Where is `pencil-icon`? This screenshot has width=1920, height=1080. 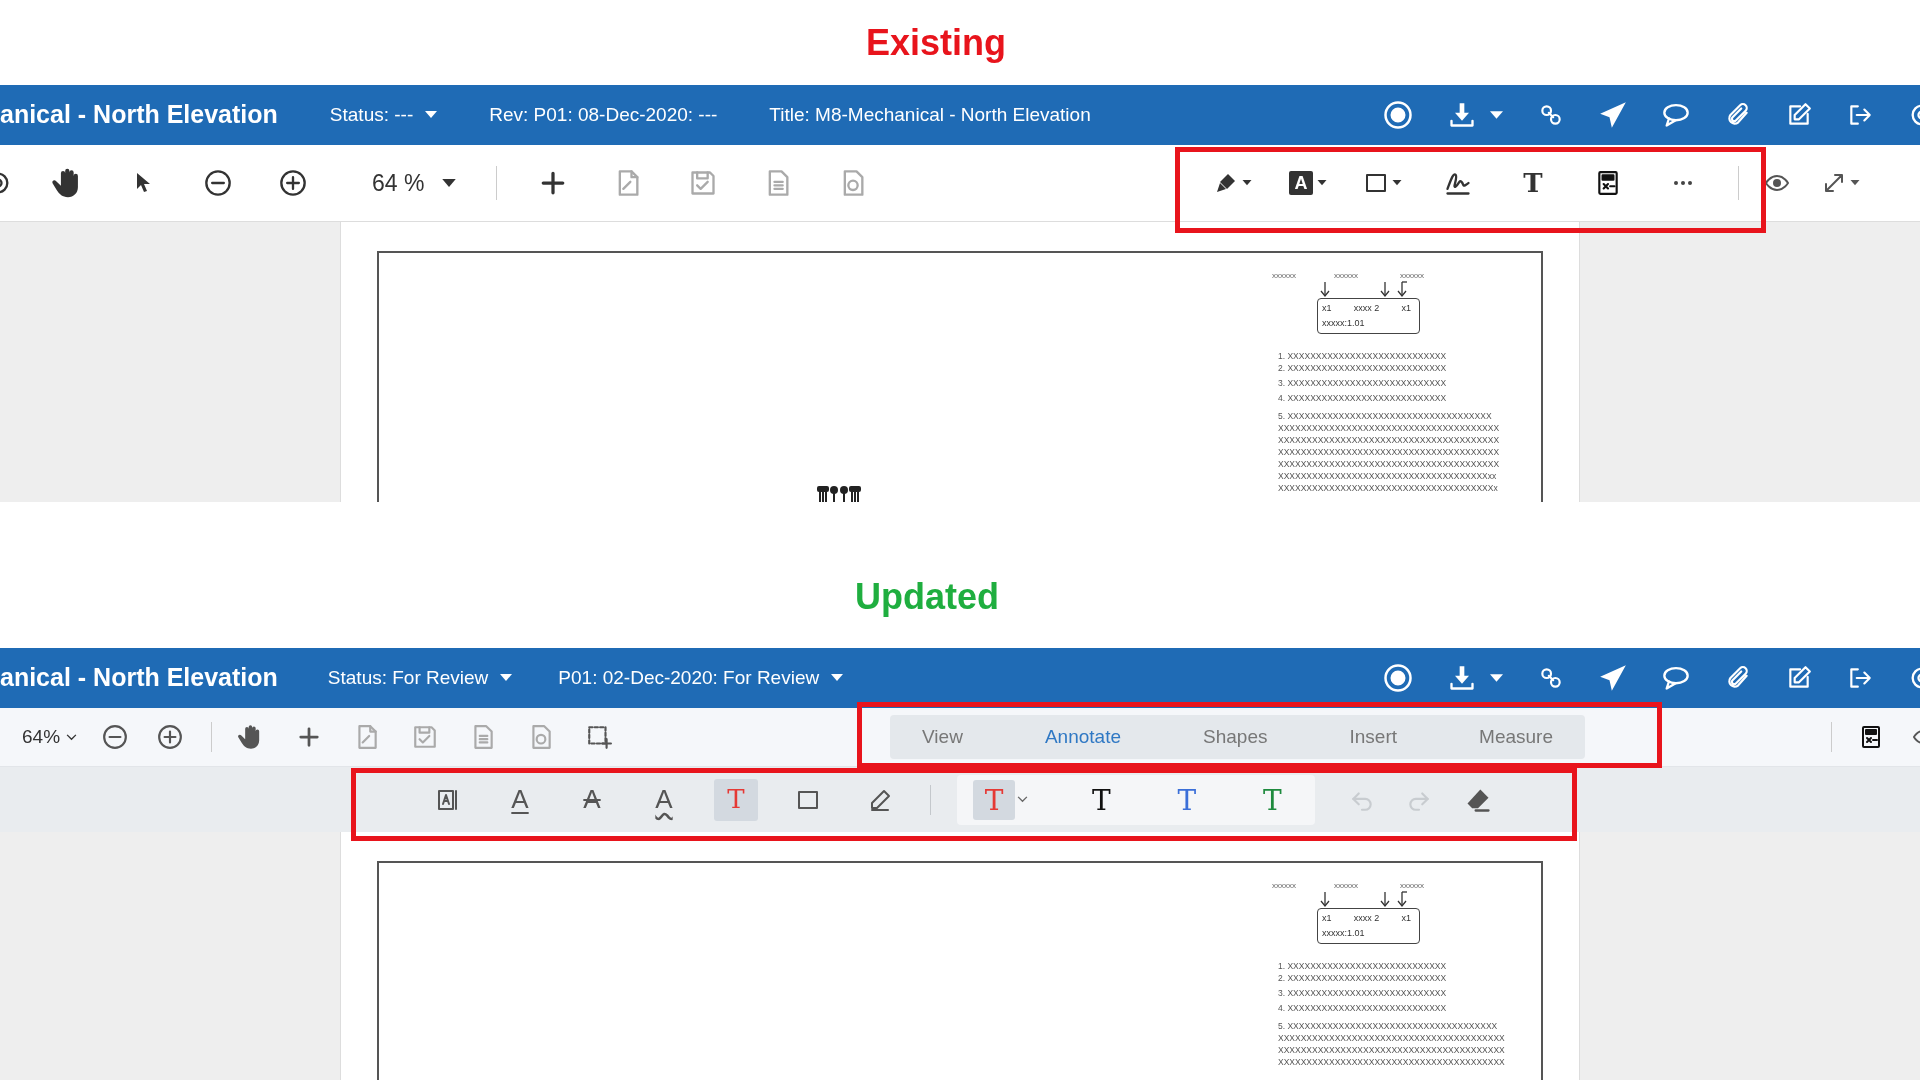 pencil-icon is located at coordinates (880, 799).